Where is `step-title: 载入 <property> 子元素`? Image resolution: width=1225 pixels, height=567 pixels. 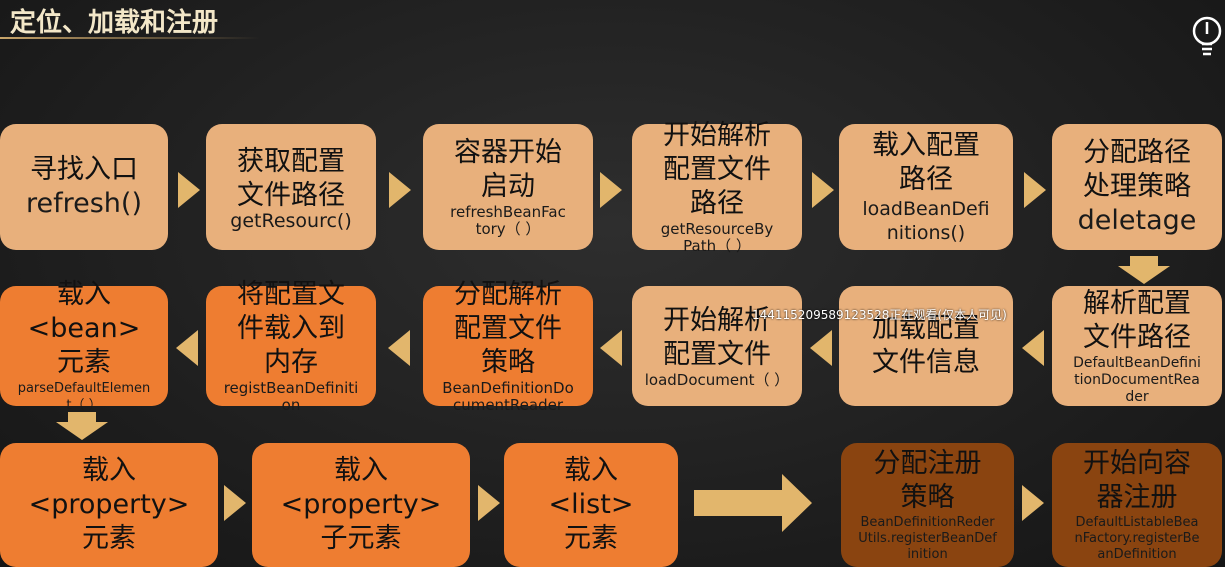 step-title: 载入 <property> 子元素 is located at coordinates (361, 504).